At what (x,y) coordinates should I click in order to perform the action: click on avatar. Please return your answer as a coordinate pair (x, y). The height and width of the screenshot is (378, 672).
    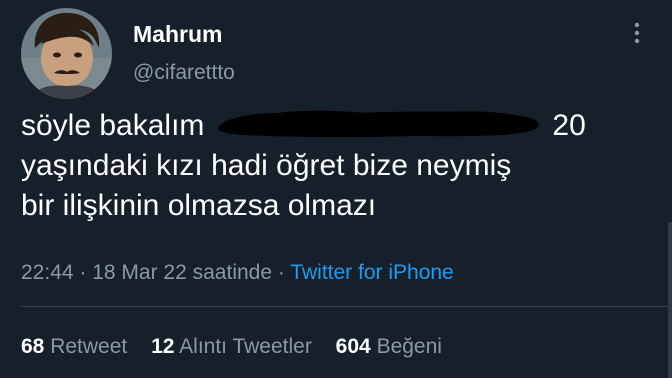
    Looking at the image, I should click on (66, 53).